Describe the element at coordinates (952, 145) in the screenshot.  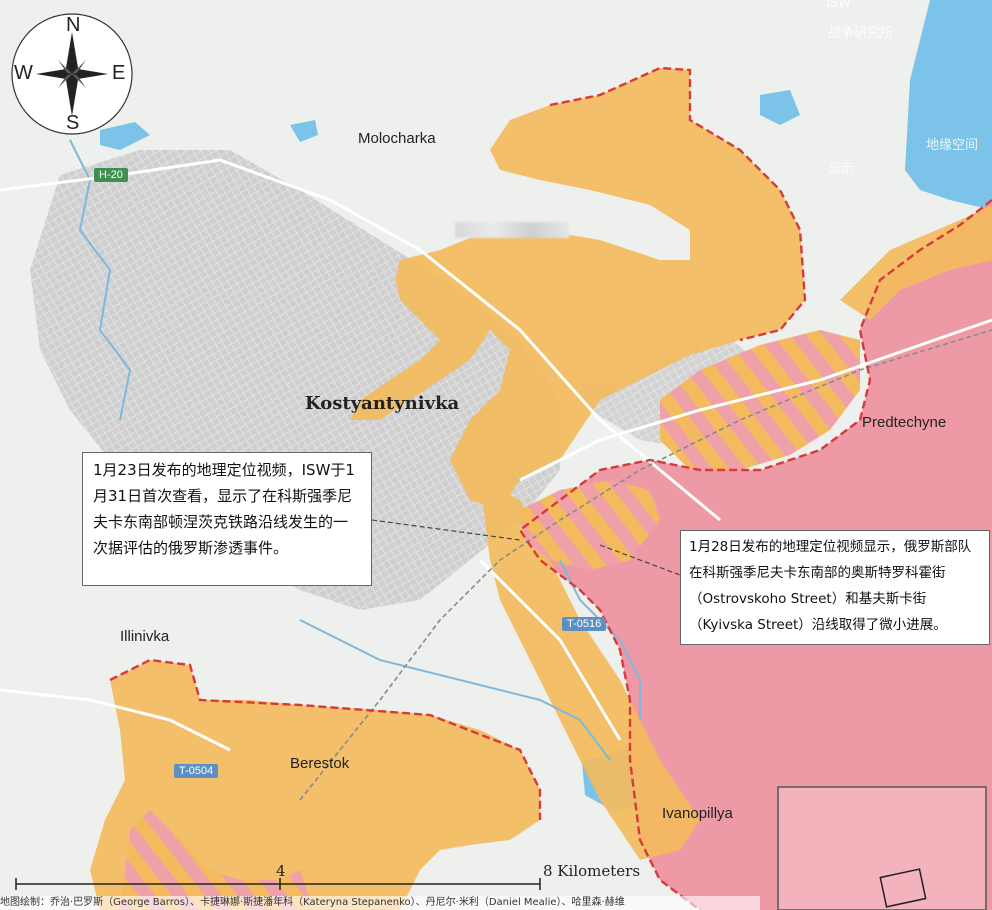
I see `header-line2: 地缘空间` at that location.